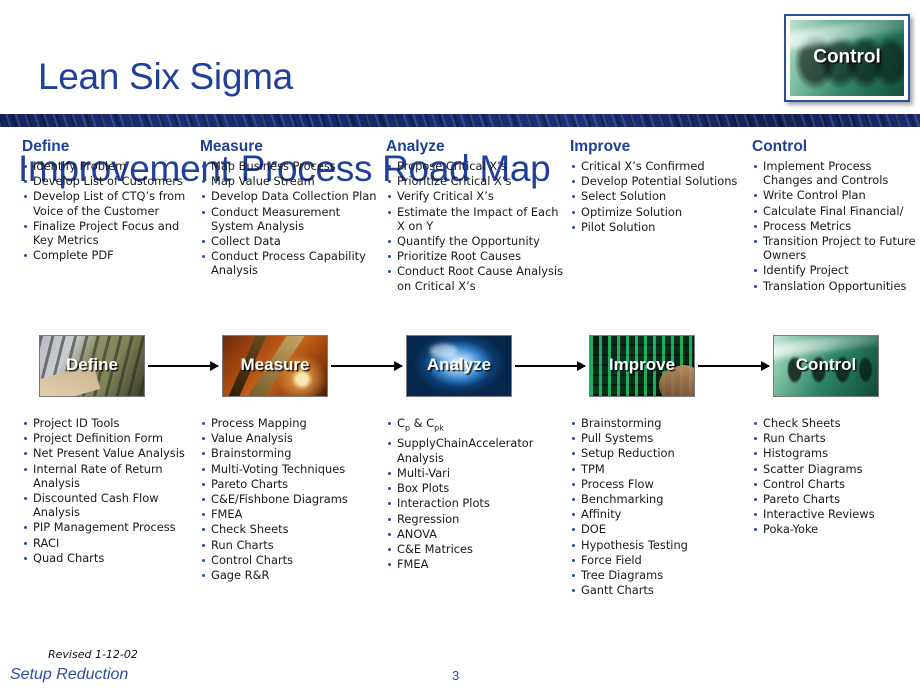 The height and width of the screenshot is (690, 920). I want to click on list-item: Process Mapping, so click(291, 423).